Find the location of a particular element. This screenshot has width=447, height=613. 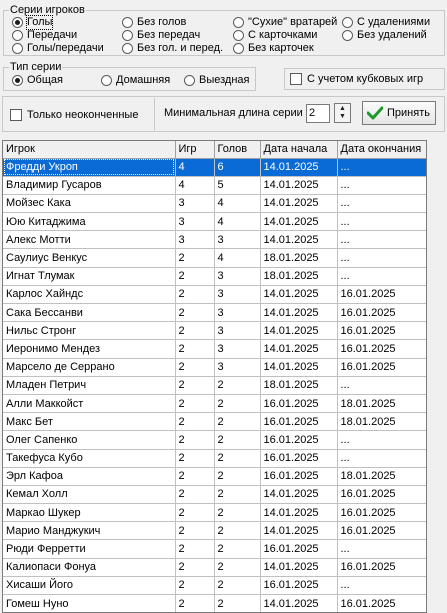

radio-goals-dot is located at coordinates (17, 22).